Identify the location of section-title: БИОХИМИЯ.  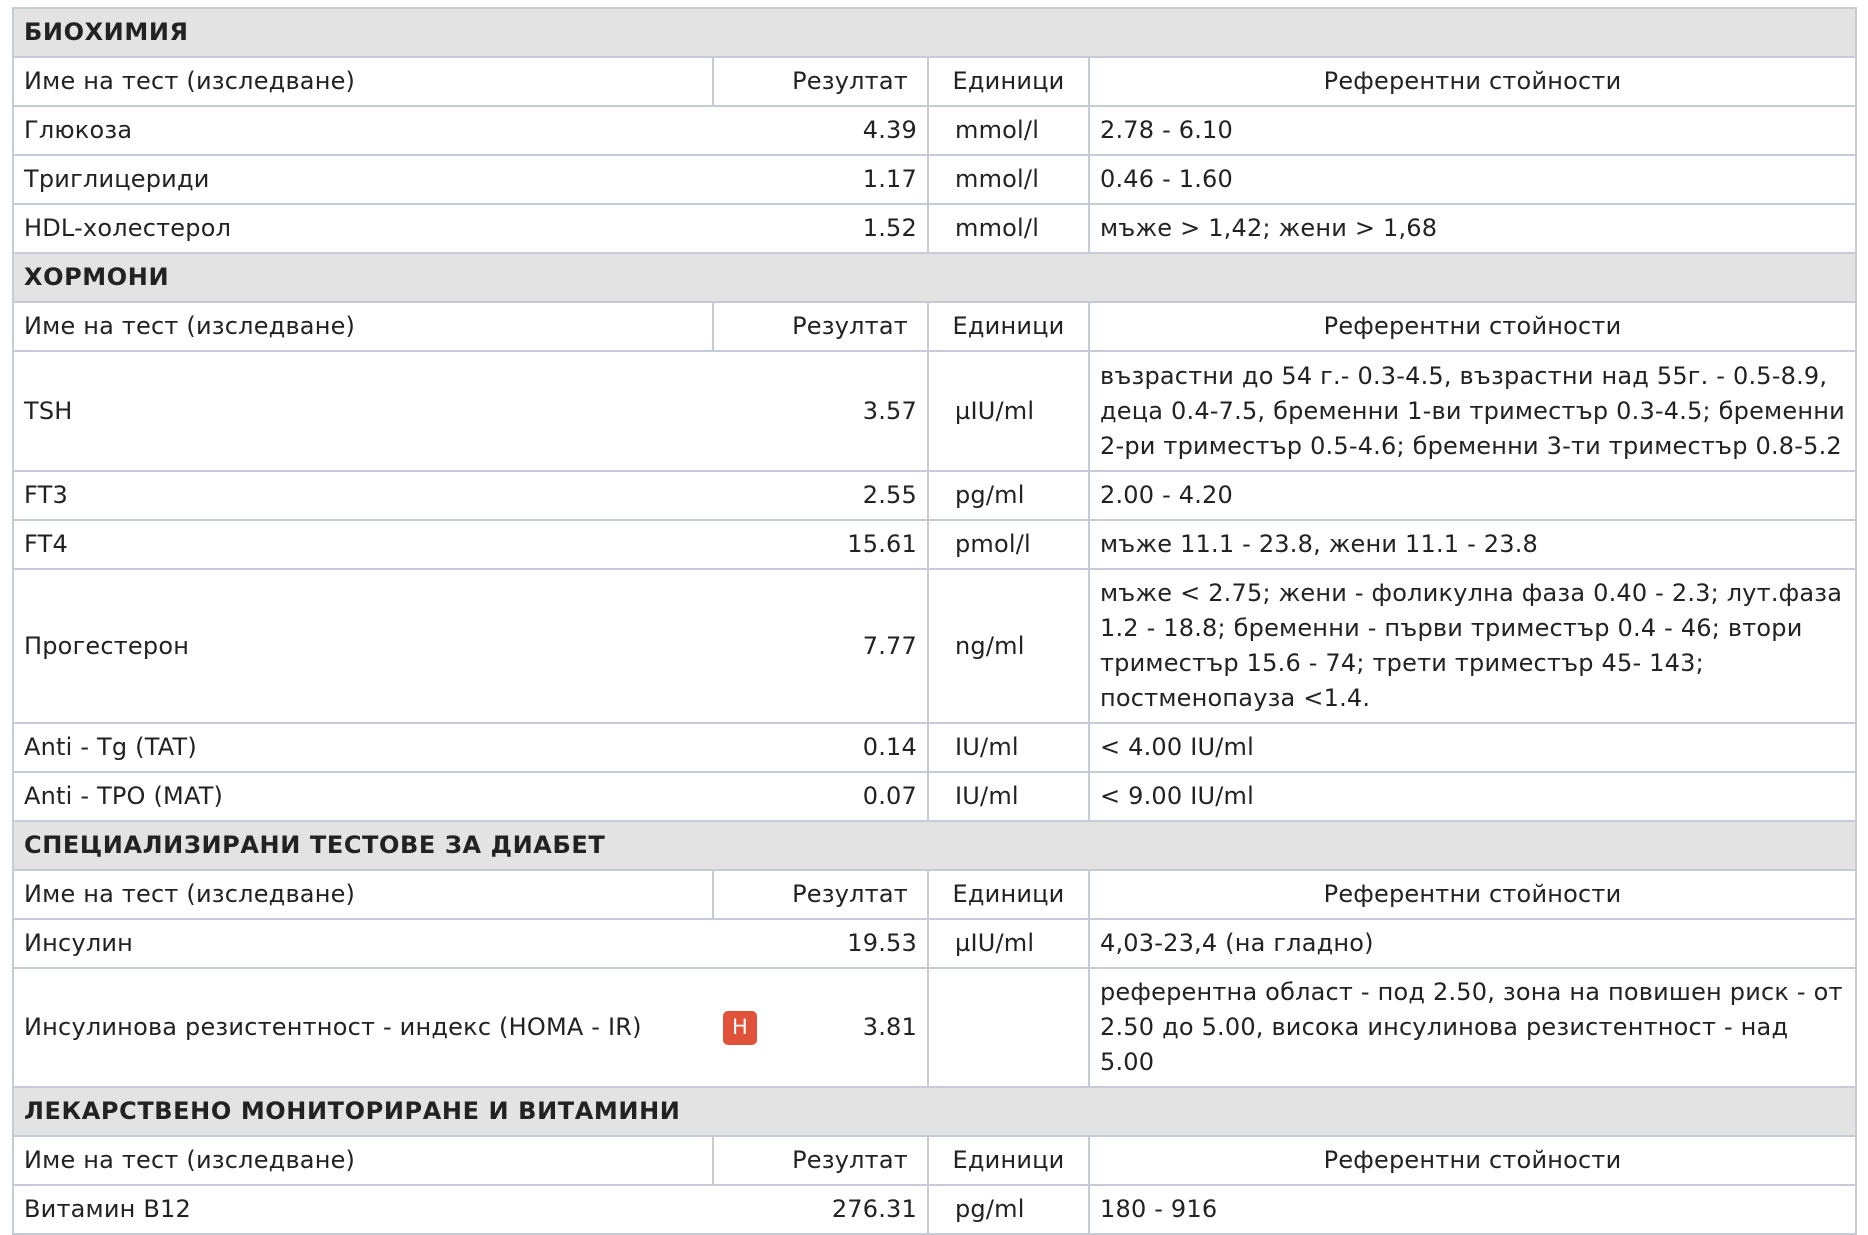
(934, 32).